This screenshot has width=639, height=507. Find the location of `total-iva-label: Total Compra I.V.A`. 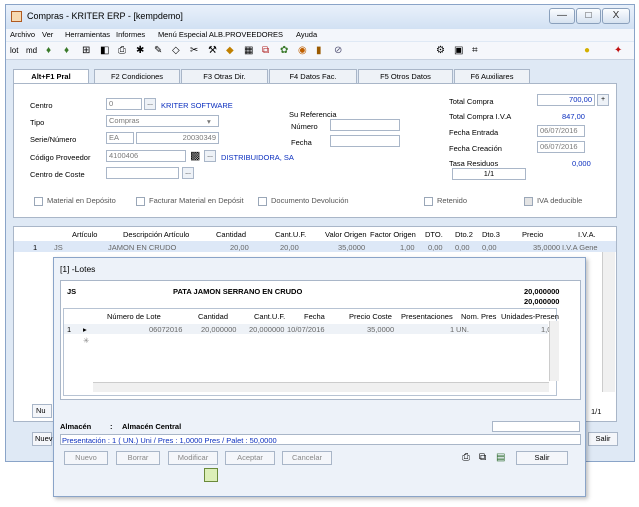

total-iva-label: Total Compra I.V.A is located at coordinates (480, 116).